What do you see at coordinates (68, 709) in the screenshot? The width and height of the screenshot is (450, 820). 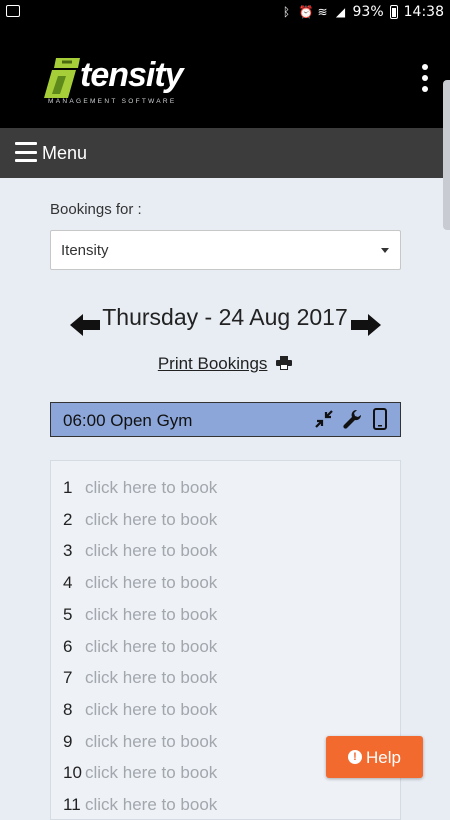 I see `slot-number: 8` at bounding box center [68, 709].